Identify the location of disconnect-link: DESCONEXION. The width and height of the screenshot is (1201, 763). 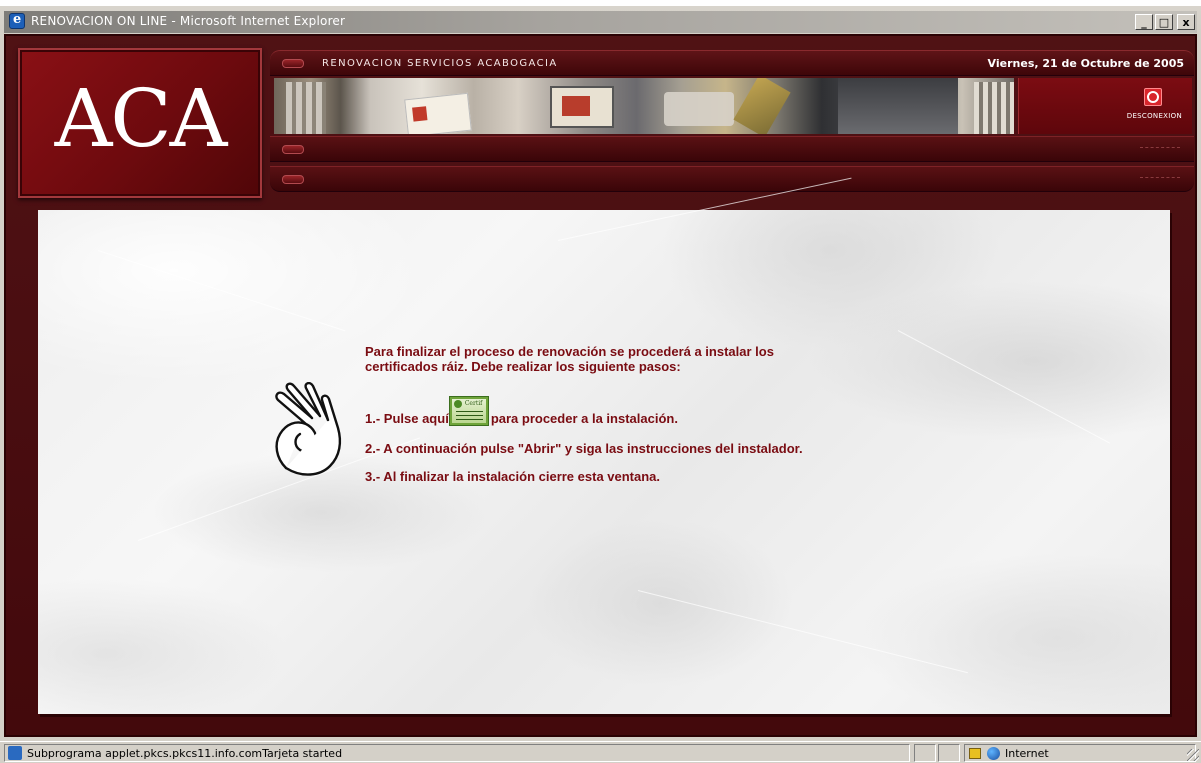
(1154, 116).